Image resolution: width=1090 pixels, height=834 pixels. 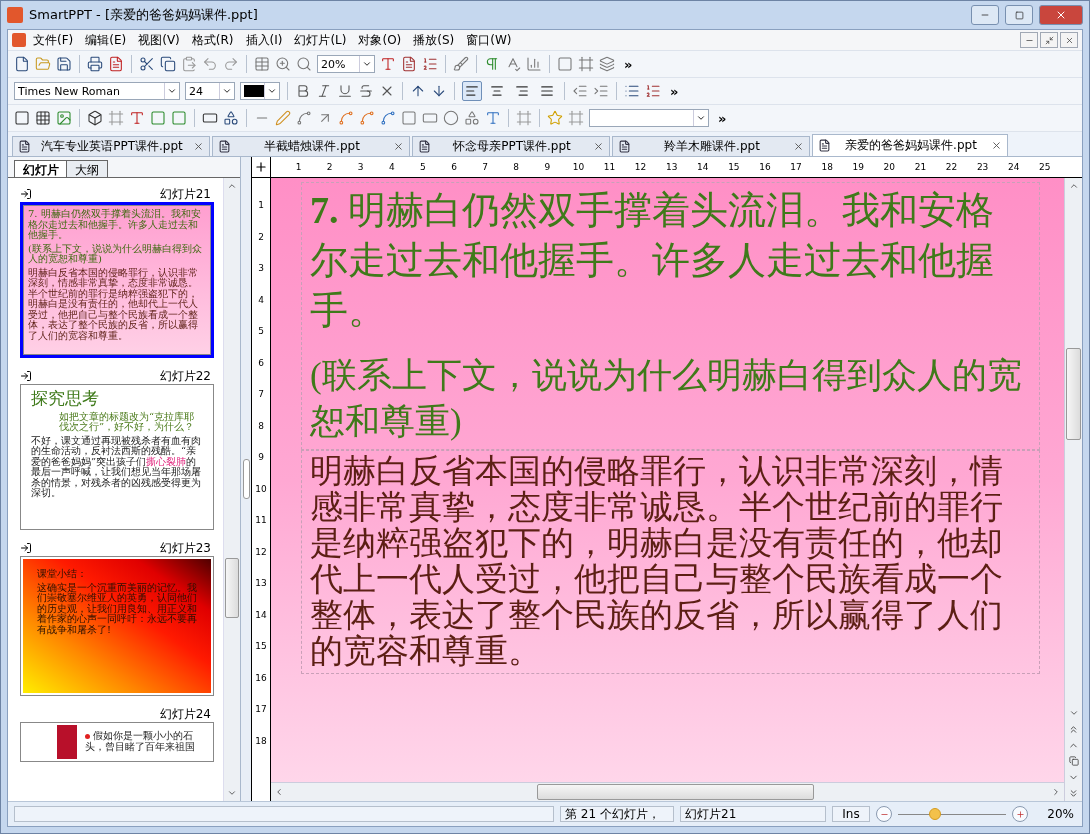 I want to click on shapes-icon, so click(x=472, y=118).